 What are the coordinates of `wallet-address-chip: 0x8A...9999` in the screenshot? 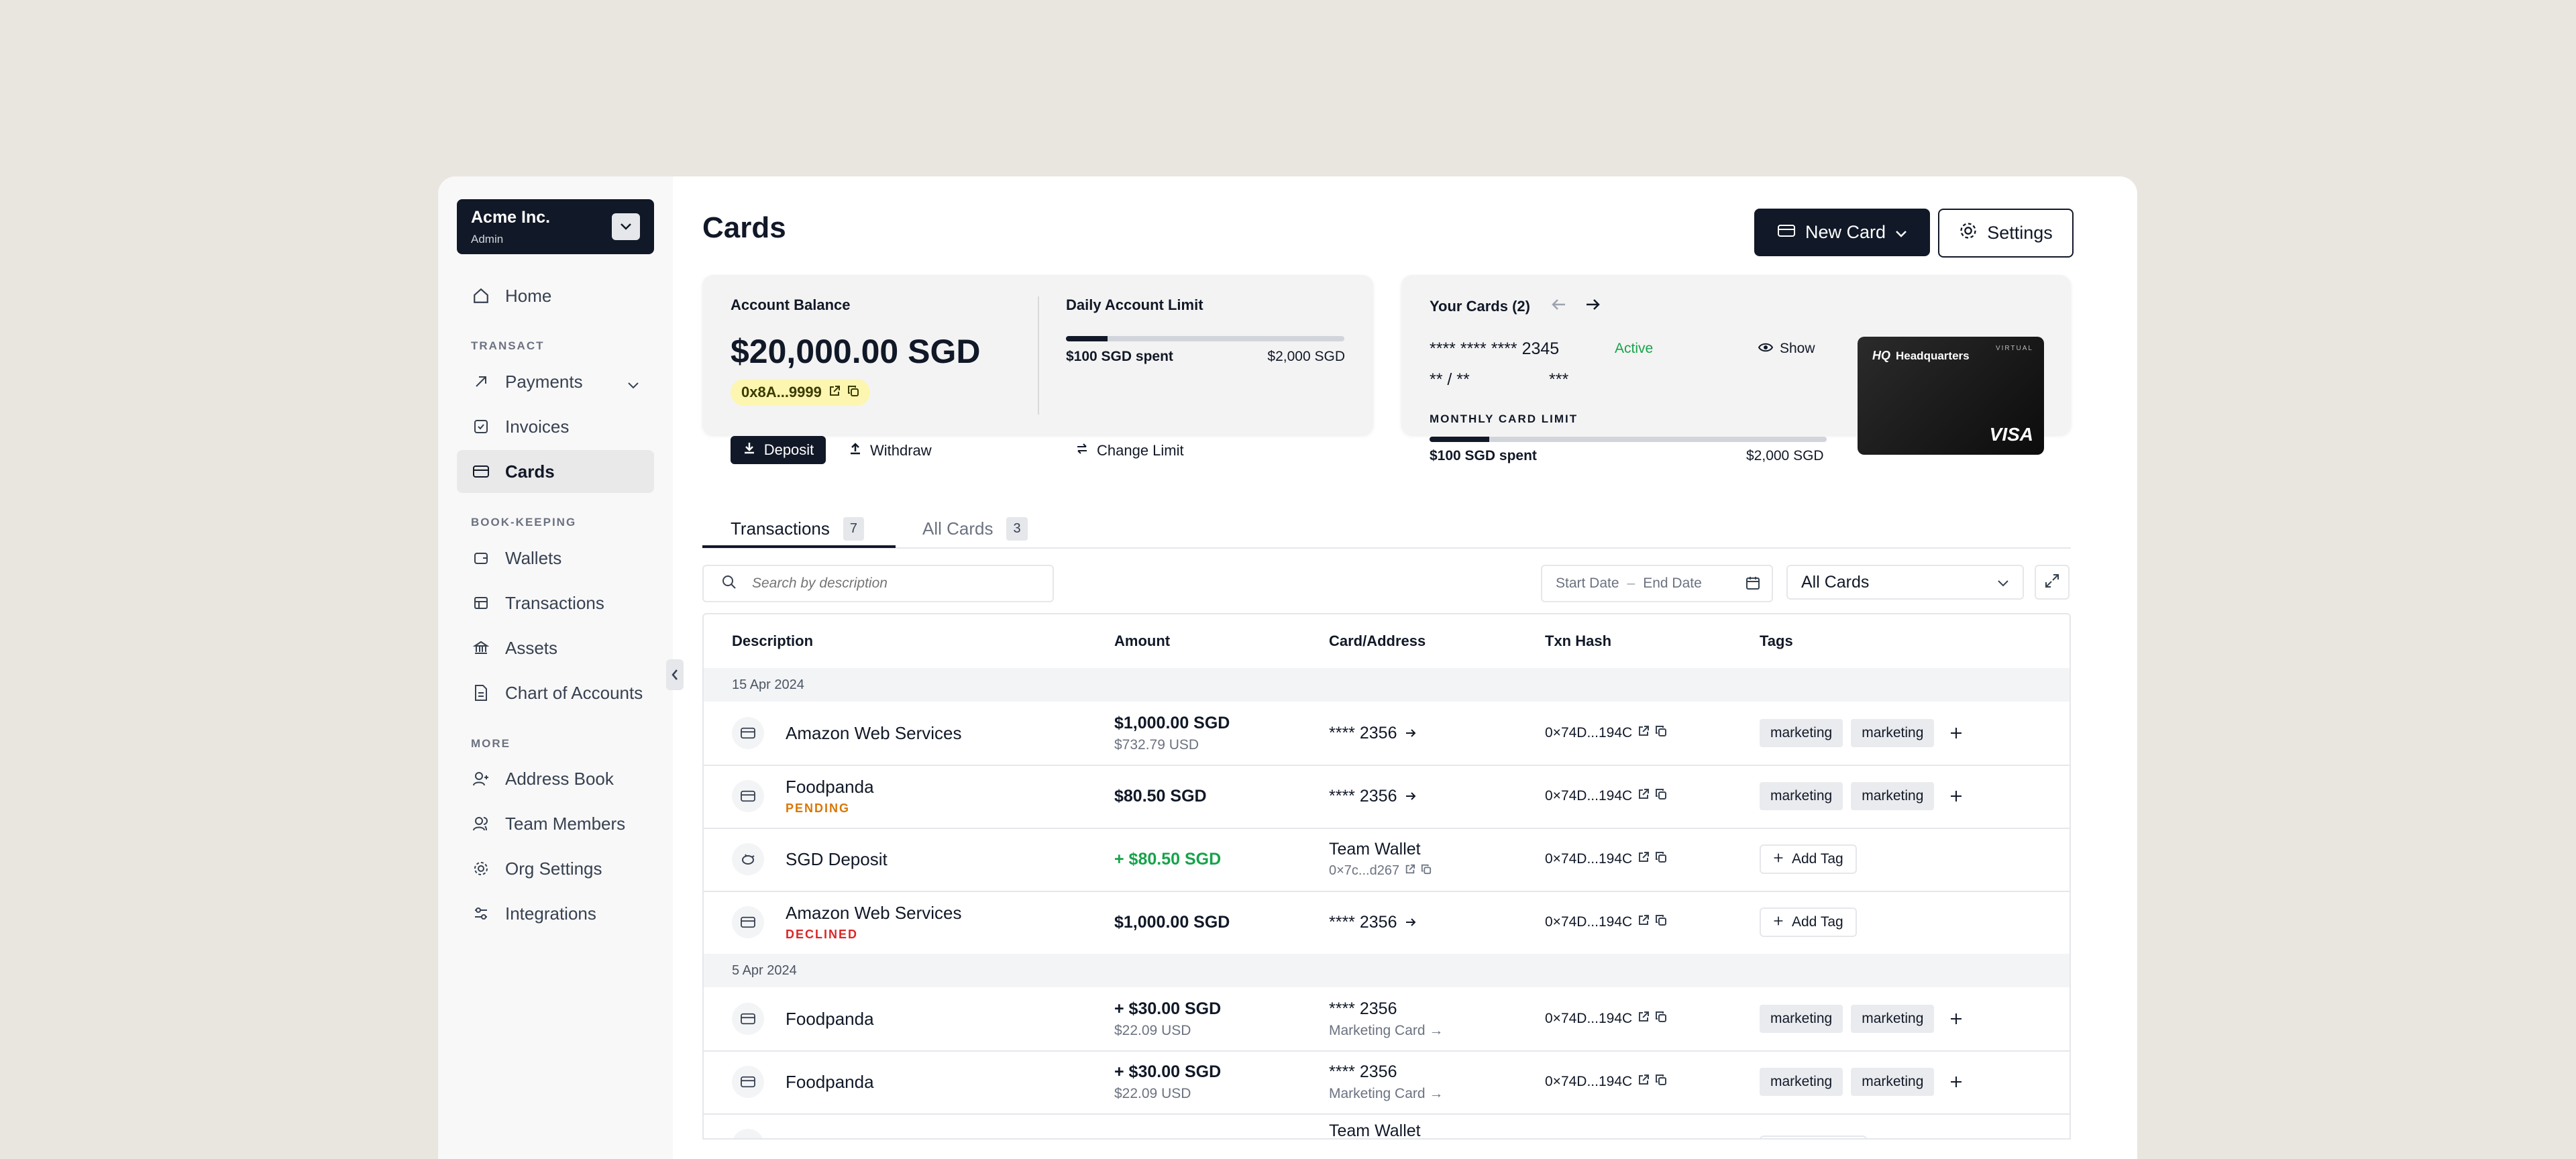 It's located at (800, 392).